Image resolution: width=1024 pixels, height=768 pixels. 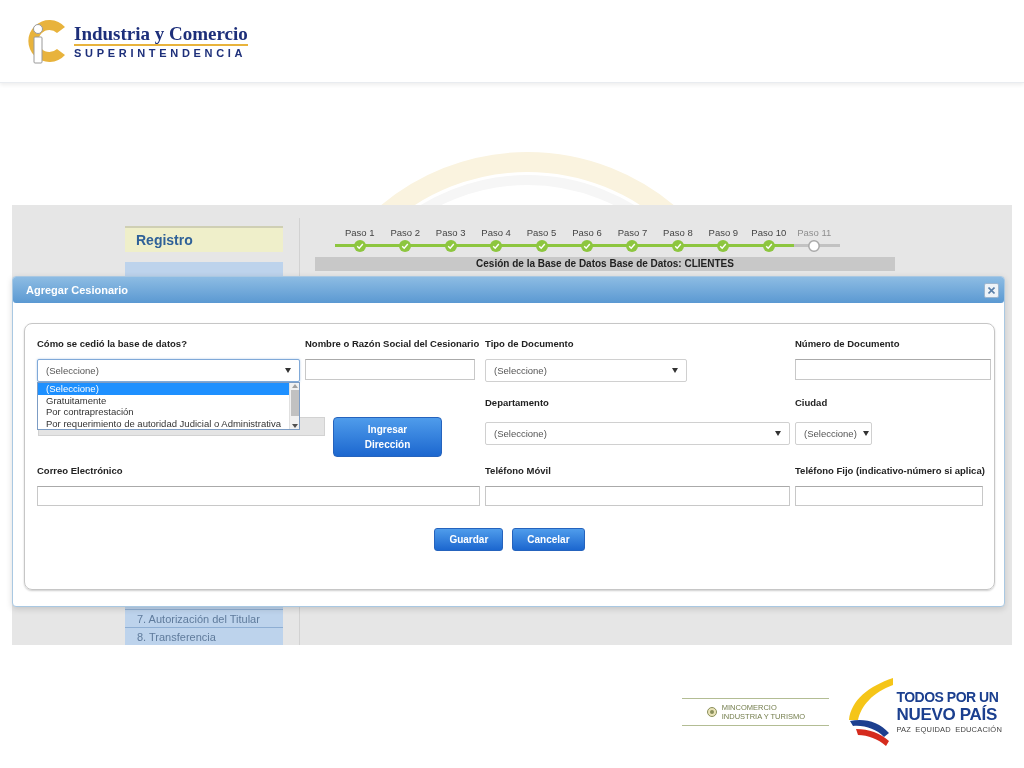 I want to click on scroll-down-icon, so click(x=294, y=426).